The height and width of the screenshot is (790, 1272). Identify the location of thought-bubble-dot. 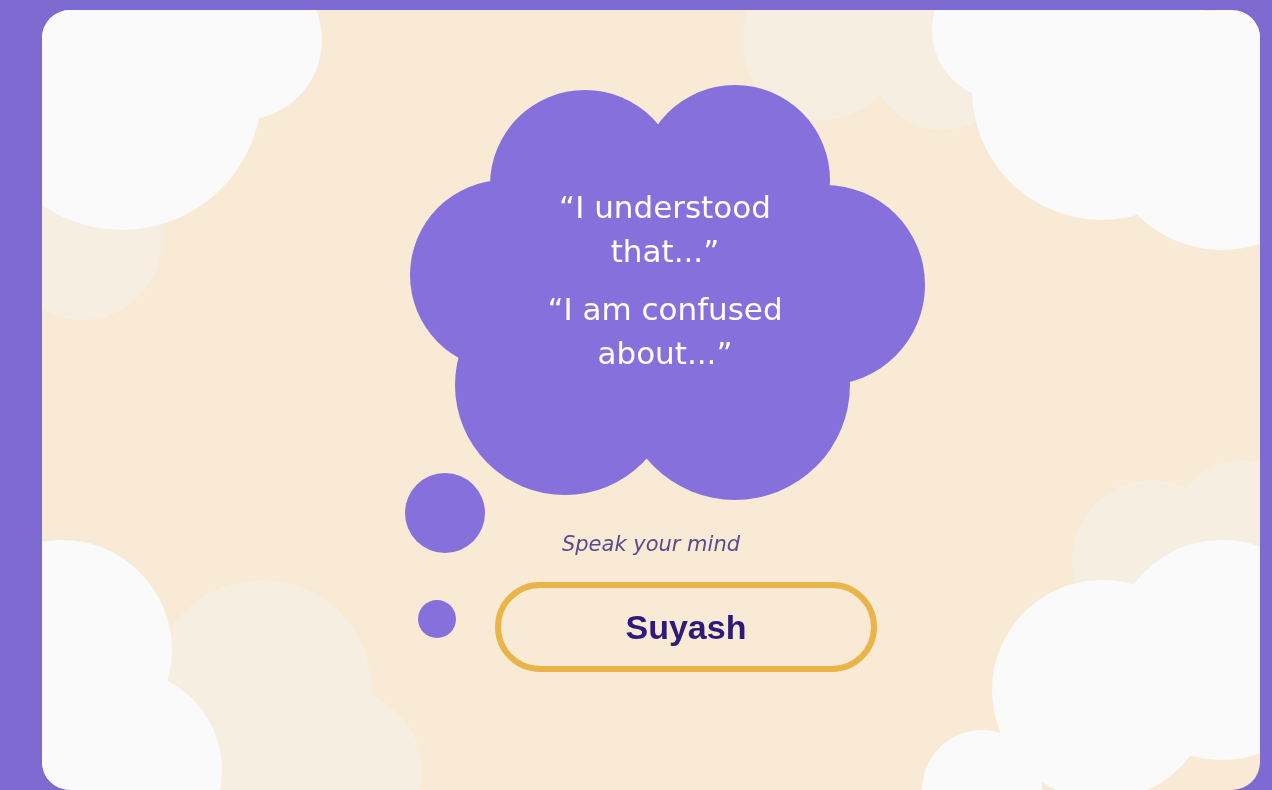
(437, 619).